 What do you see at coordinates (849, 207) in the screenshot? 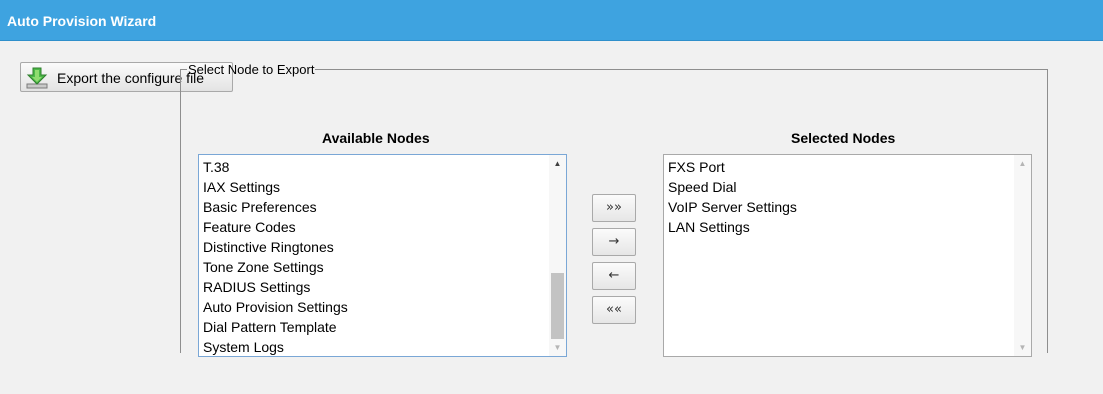
I see `list-item: VoIP Server Settings` at bounding box center [849, 207].